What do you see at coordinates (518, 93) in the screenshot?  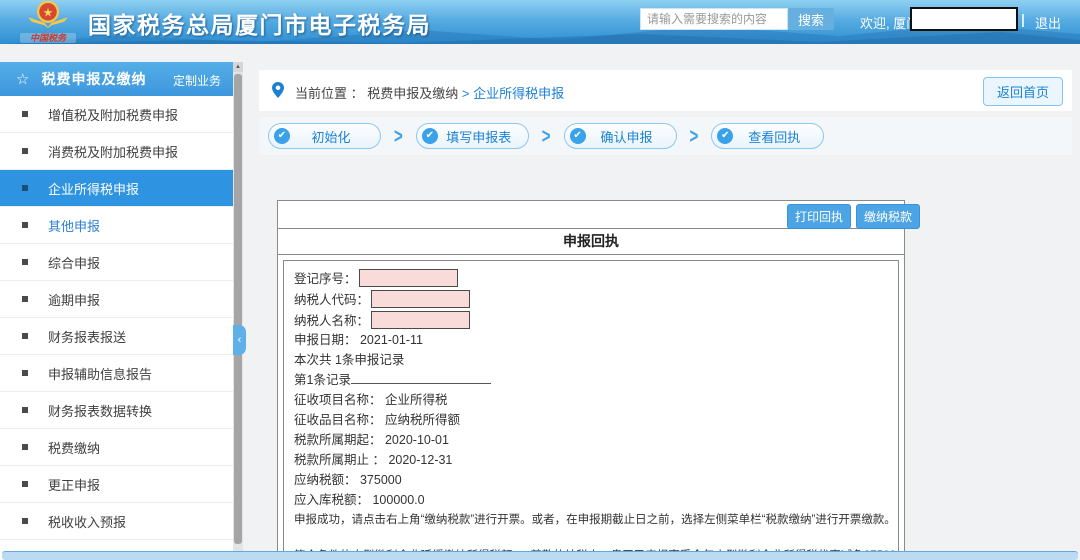 I see `breadcrumb-current: 企业所得税申报` at bounding box center [518, 93].